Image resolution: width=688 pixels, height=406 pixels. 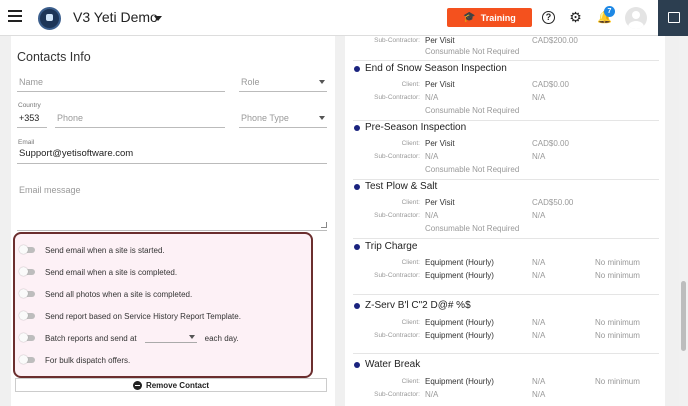 I want to click on option-label: Send email when a site is started., so click(x=105, y=250).